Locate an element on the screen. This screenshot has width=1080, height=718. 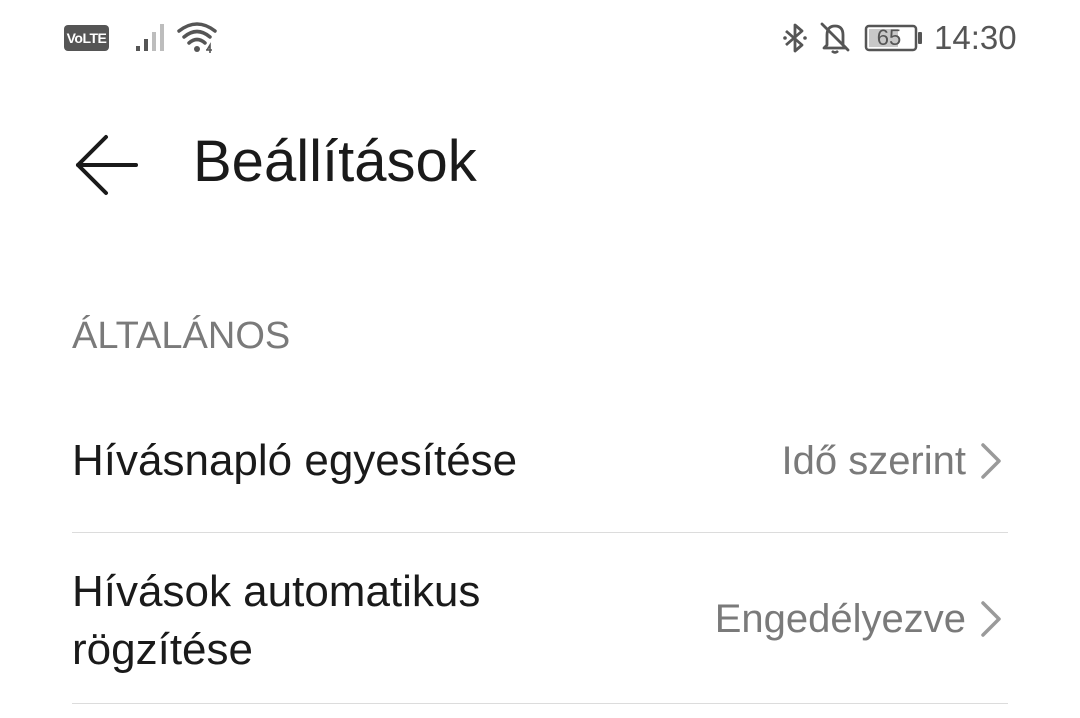
section-header-general: ÁLTALÁNOS is located at coordinates (181, 336).